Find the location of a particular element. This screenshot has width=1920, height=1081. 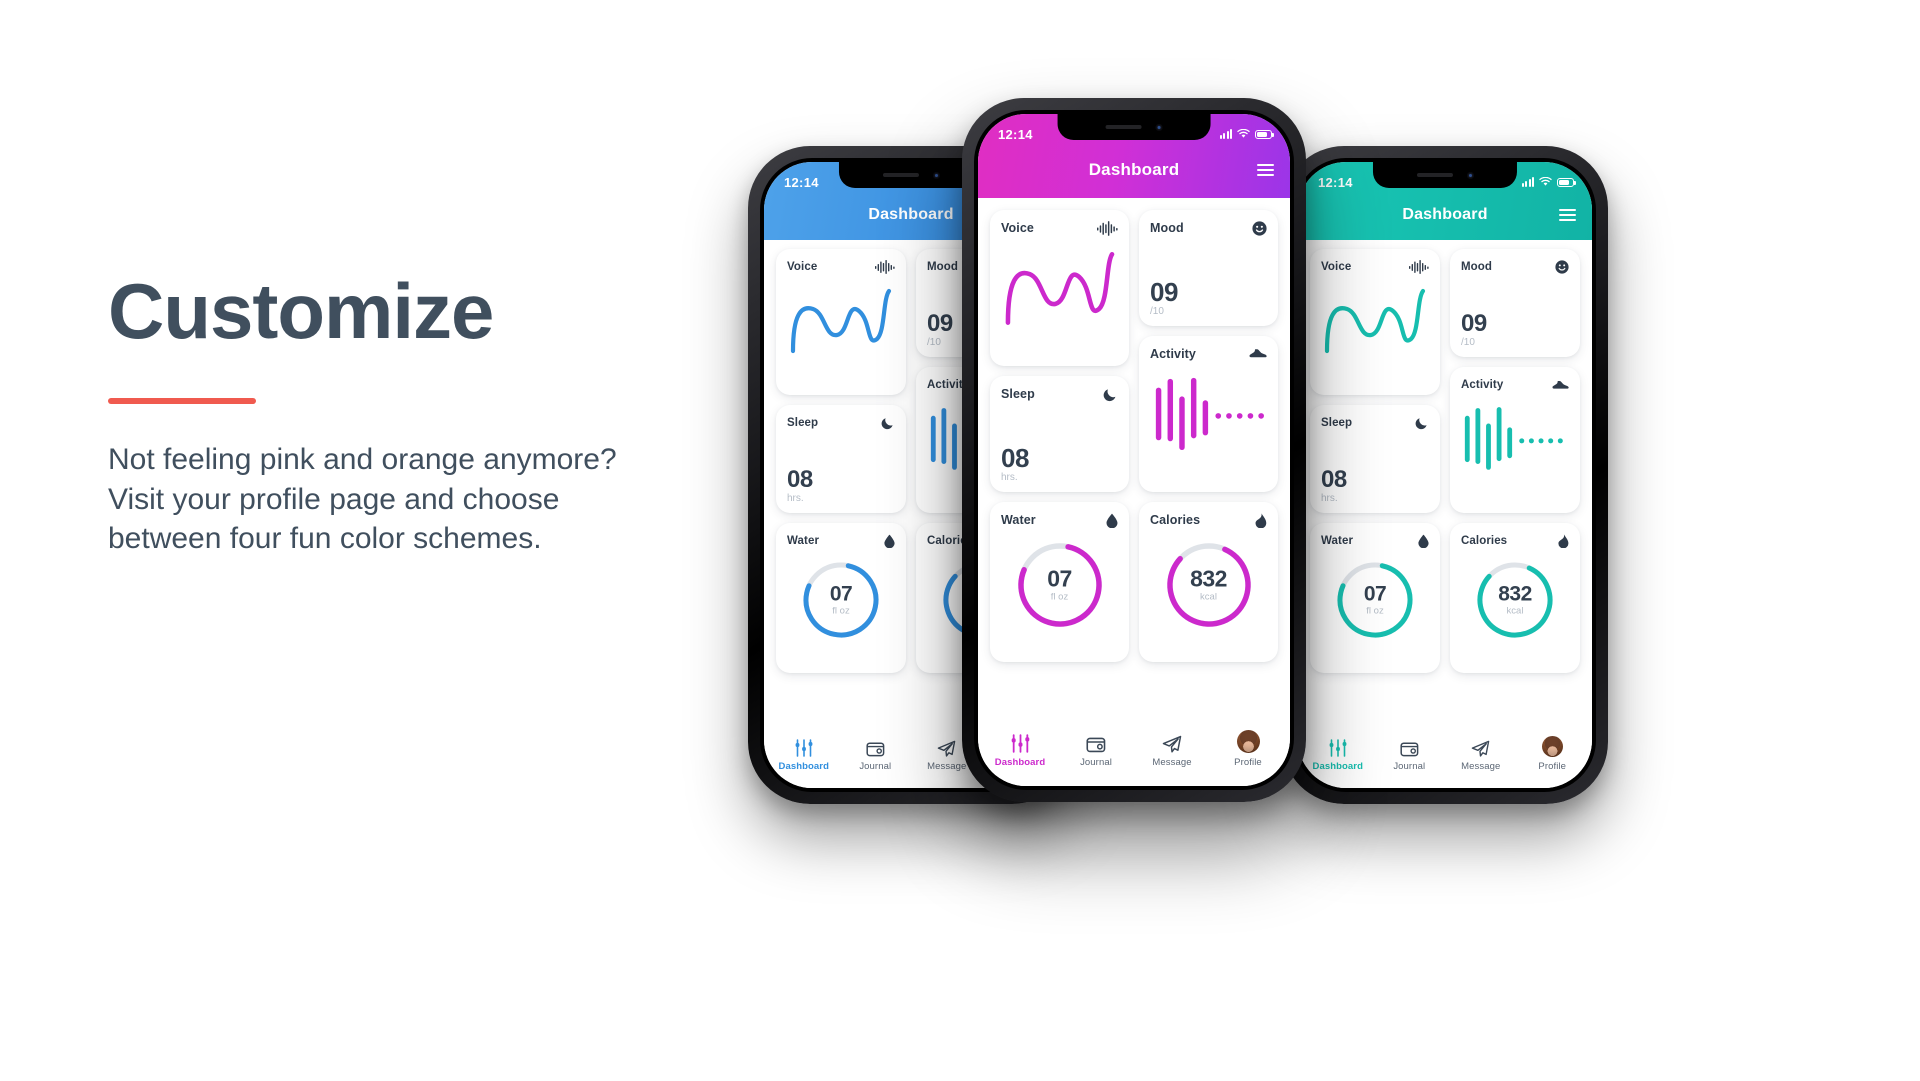

avatar-icon is located at coordinates (1248, 741).